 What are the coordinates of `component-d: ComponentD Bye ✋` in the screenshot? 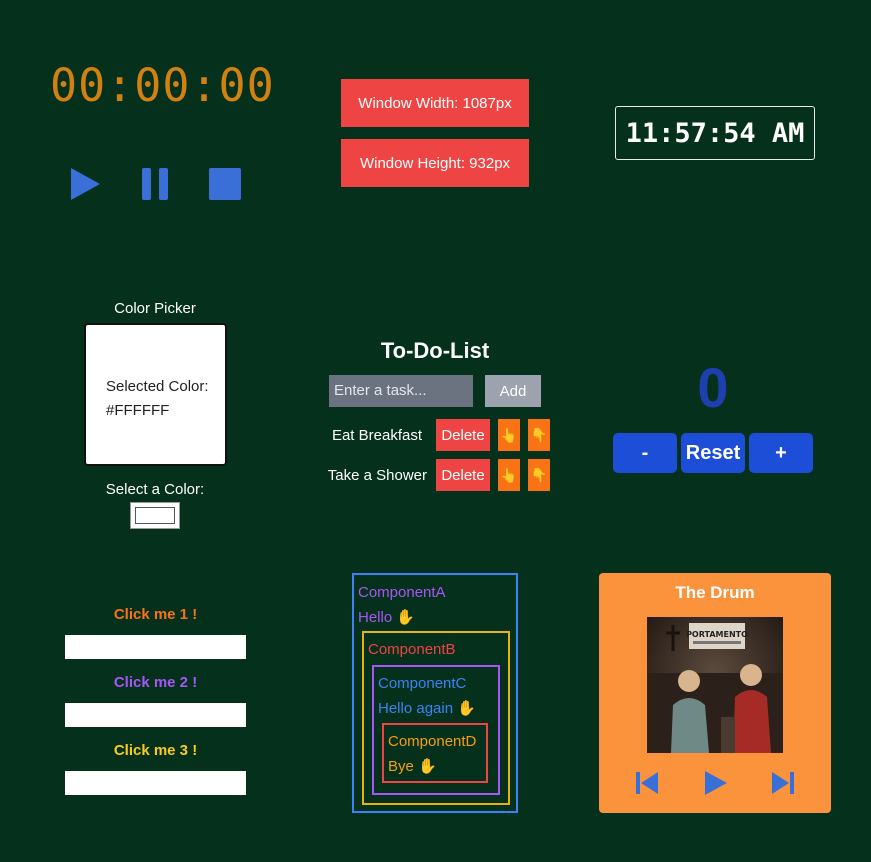 It's located at (435, 753).